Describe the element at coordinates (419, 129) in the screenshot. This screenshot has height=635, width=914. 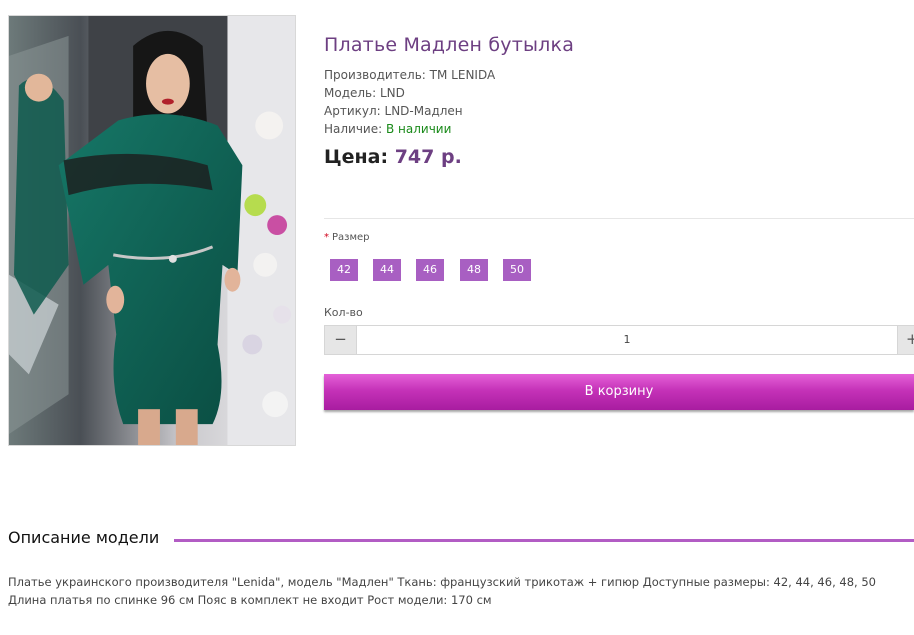
I see `availability-value: В наличии` at that location.